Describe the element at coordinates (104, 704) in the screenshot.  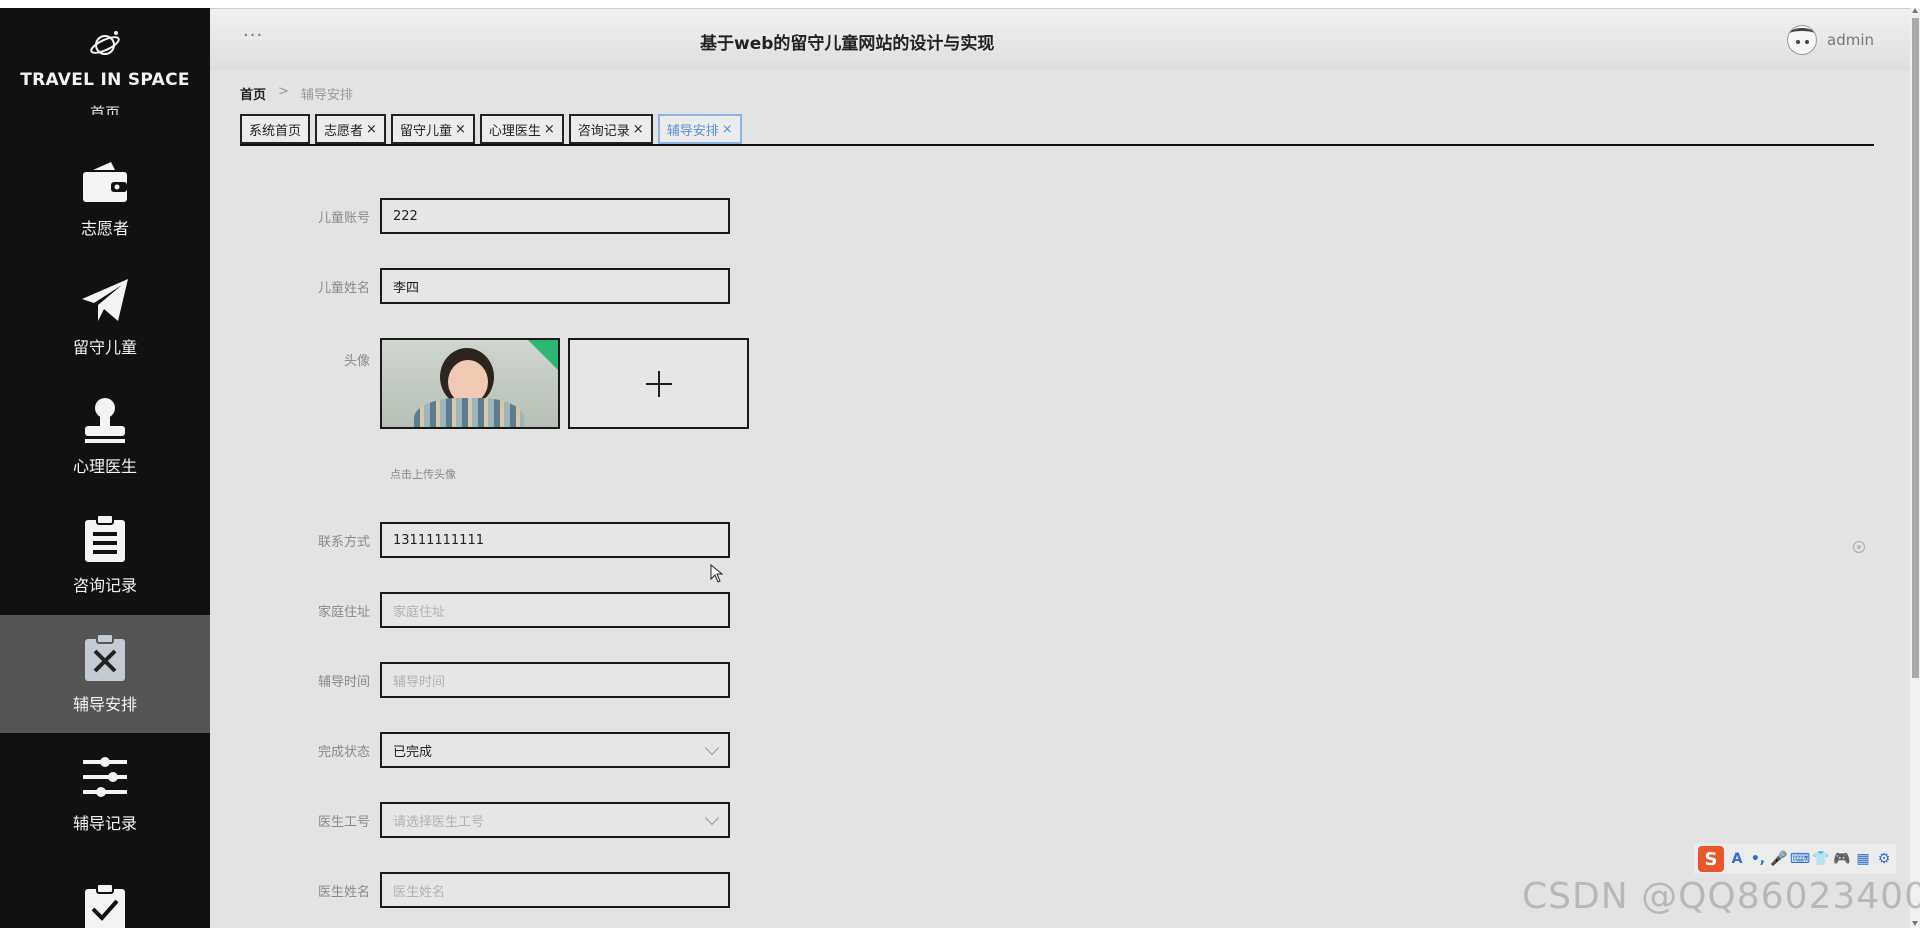
I see `sidebar-item-label: 辅导安排` at that location.